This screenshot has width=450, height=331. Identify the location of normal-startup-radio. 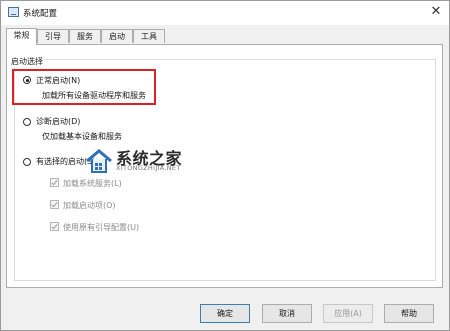
(27, 80).